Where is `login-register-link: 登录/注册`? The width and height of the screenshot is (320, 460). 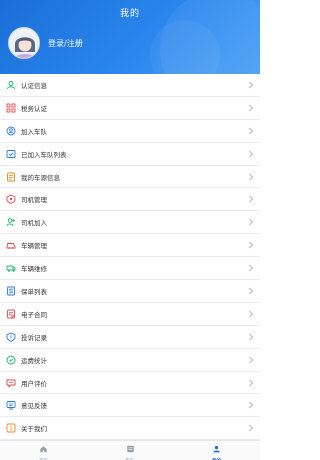
login-register-link: 登录/注册 is located at coordinates (65, 43).